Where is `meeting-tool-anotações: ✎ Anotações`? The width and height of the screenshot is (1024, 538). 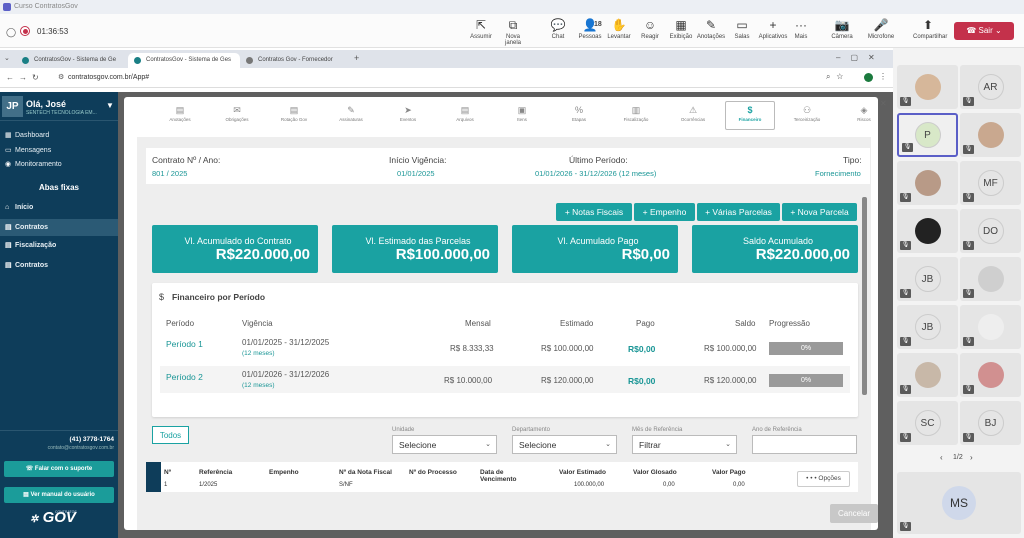 meeting-tool-anotações: ✎ Anotações is located at coordinates (711, 29).